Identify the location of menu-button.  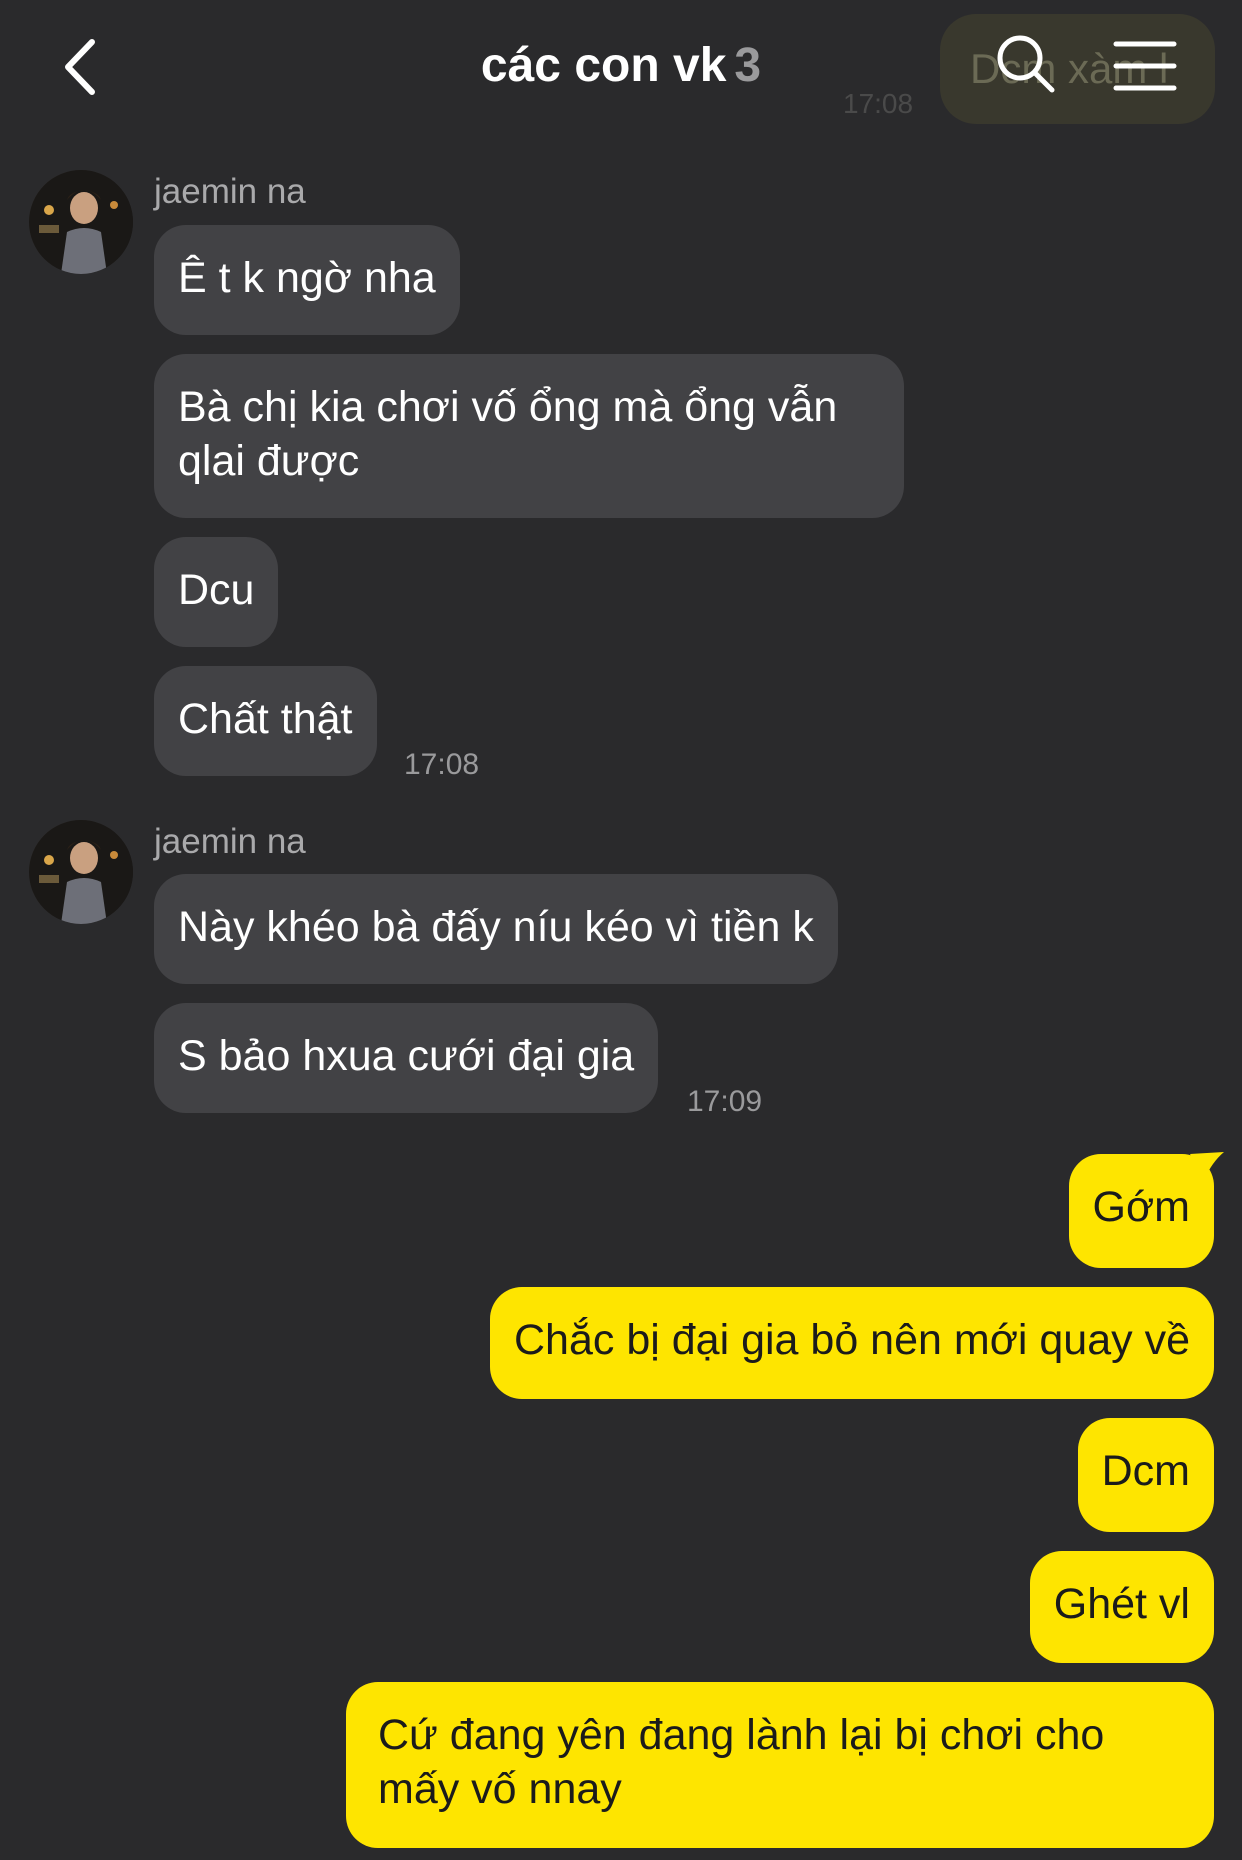
(1145, 66).